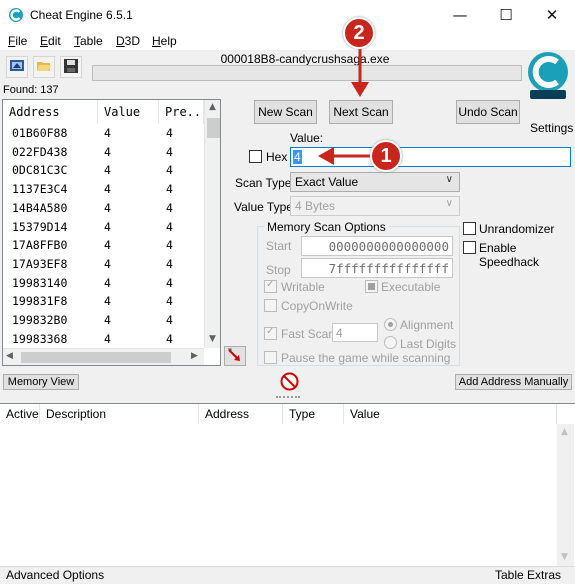 The height and width of the screenshot is (584, 575). What do you see at coordinates (386, 156) in the screenshot?
I see `annotation-badge-1: 1` at bounding box center [386, 156].